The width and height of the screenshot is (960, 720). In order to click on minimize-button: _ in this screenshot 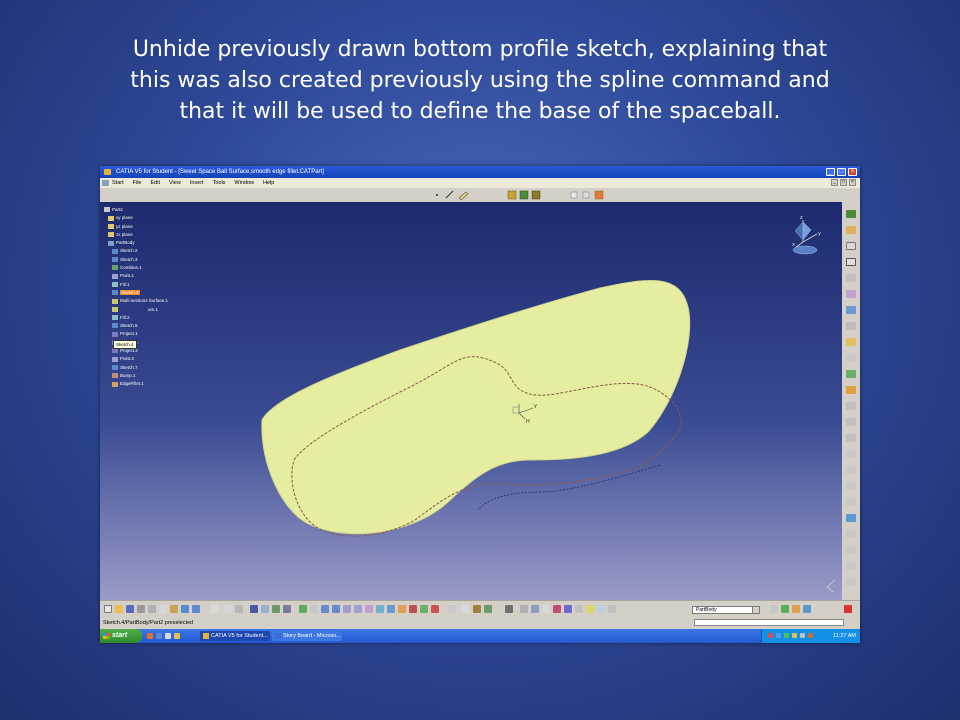, I will do `click(830, 172)`.